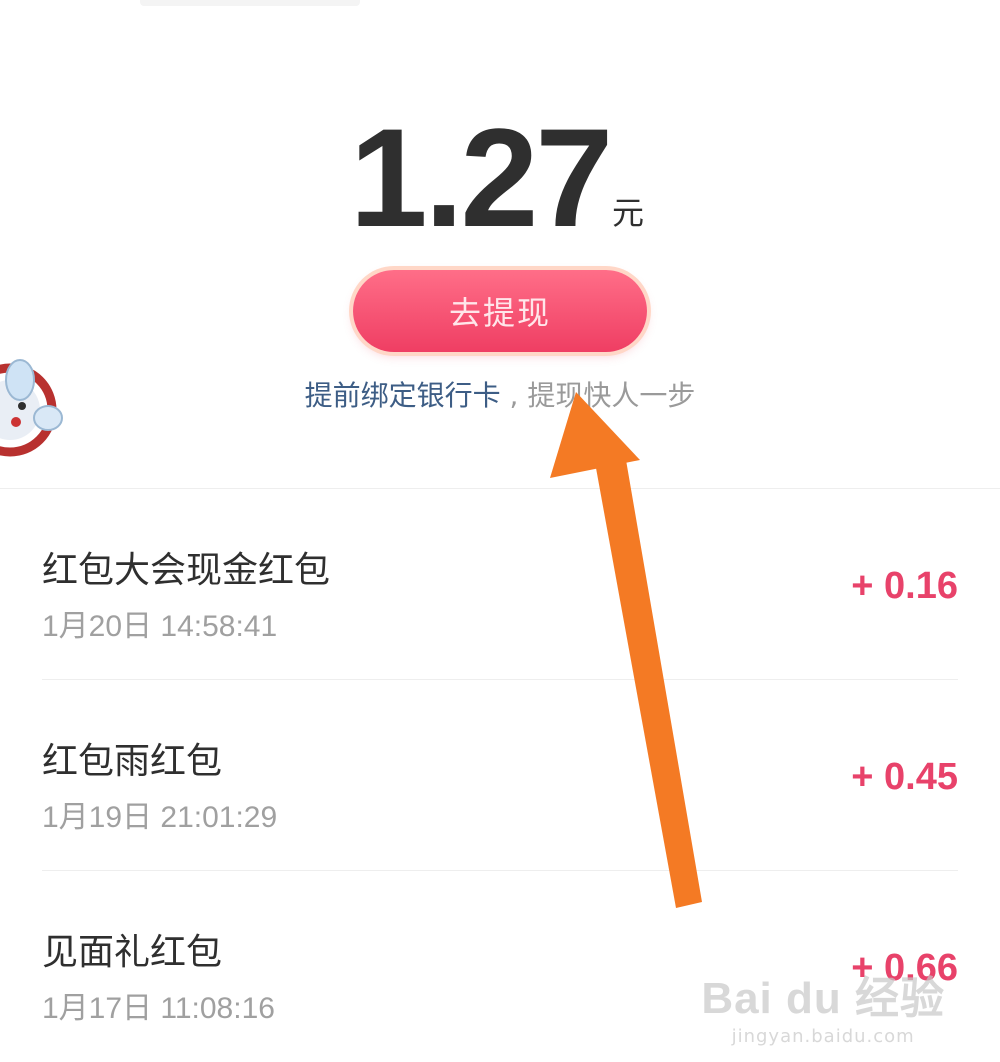 The height and width of the screenshot is (1062, 1000). I want to click on record-title: 见面礼红包, so click(132, 952).